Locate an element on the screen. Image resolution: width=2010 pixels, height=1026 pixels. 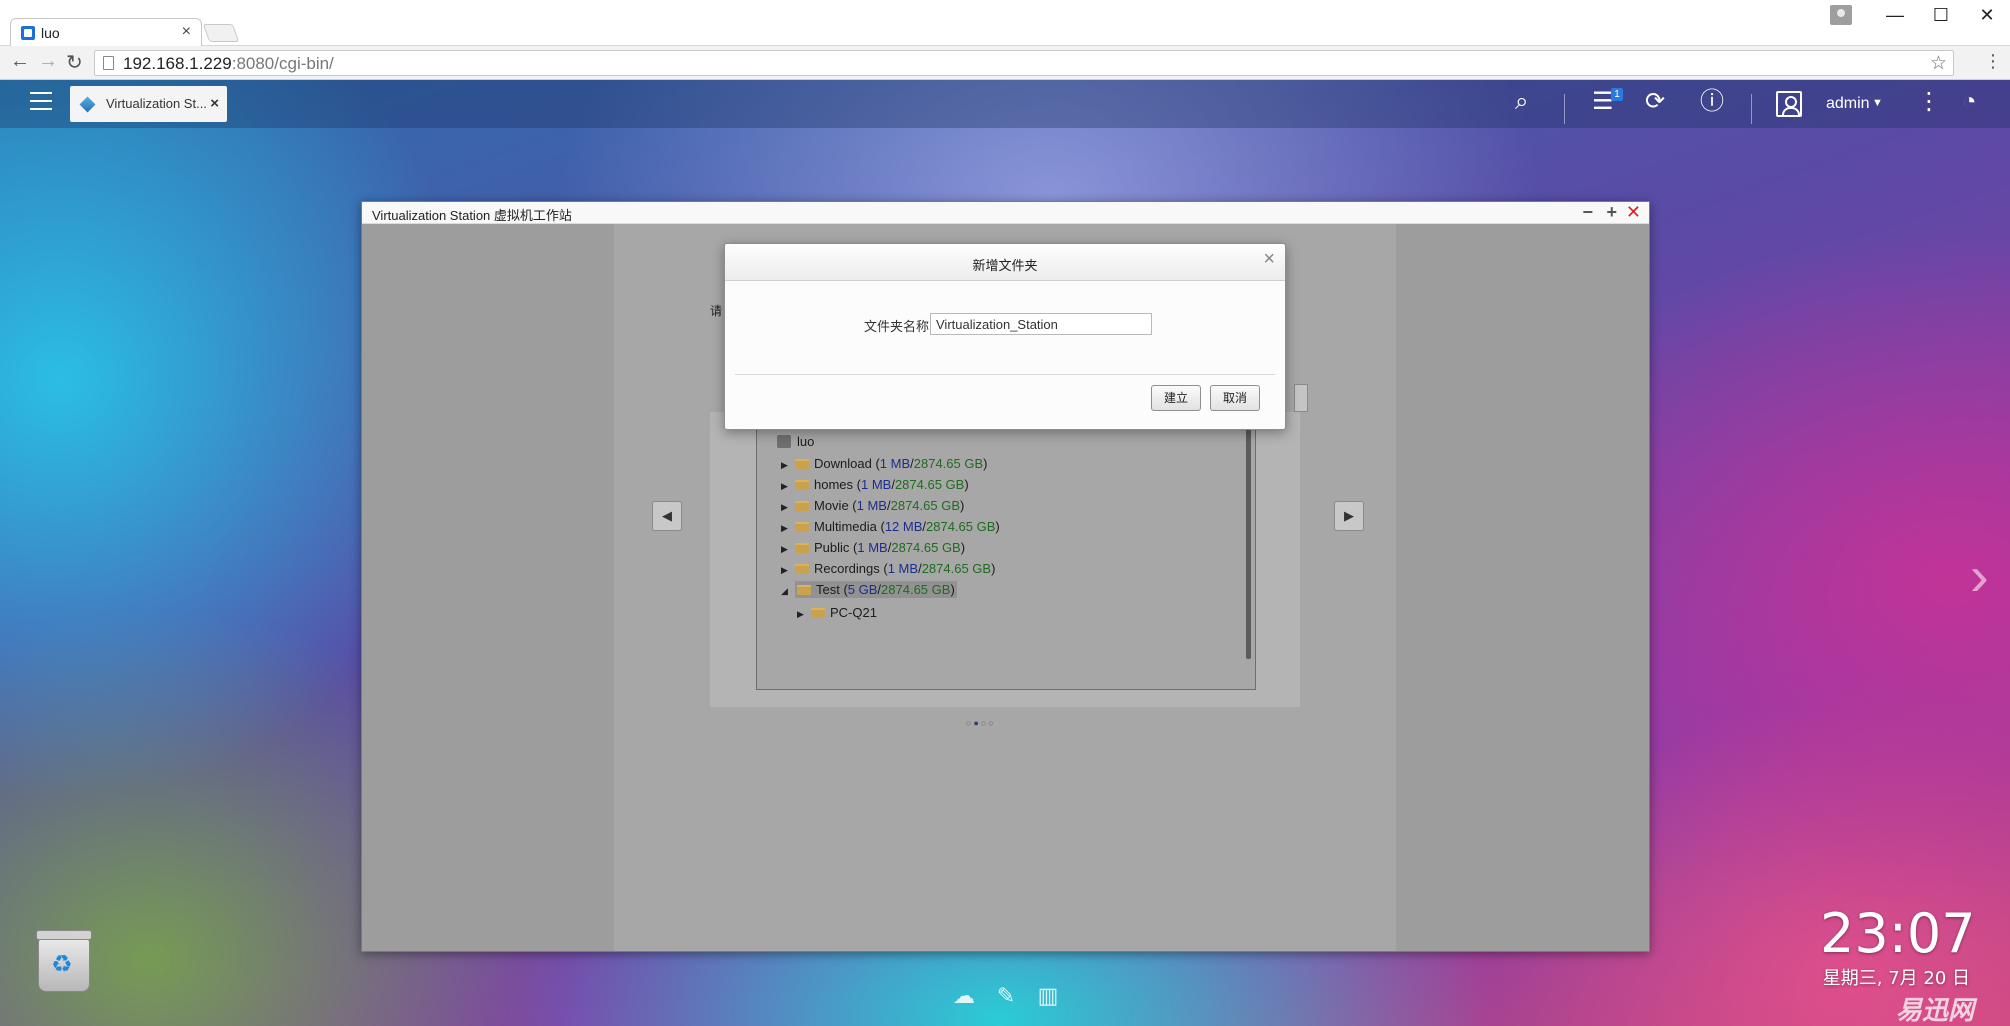
app-tab-close-icon: × is located at coordinates (214, 103).